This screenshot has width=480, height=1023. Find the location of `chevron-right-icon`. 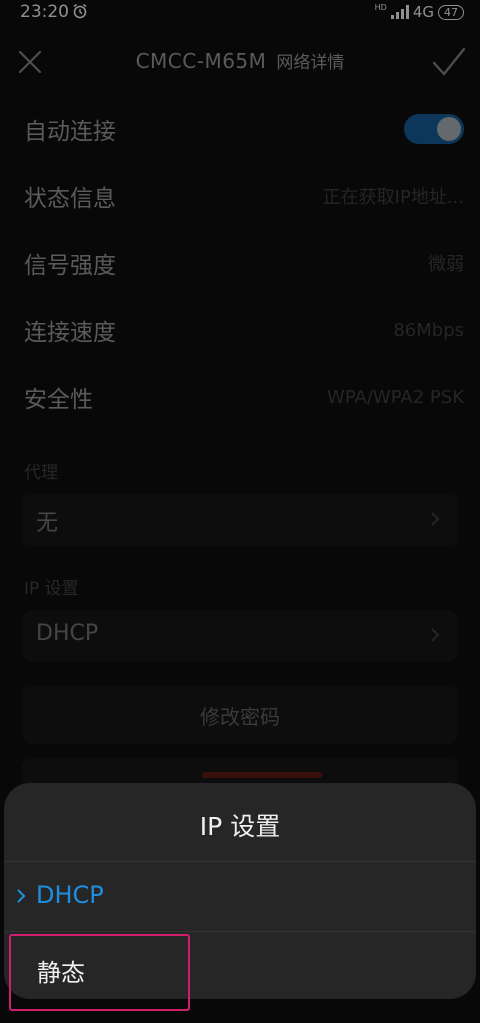

chevron-right-icon is located at coordinates (21, 896).